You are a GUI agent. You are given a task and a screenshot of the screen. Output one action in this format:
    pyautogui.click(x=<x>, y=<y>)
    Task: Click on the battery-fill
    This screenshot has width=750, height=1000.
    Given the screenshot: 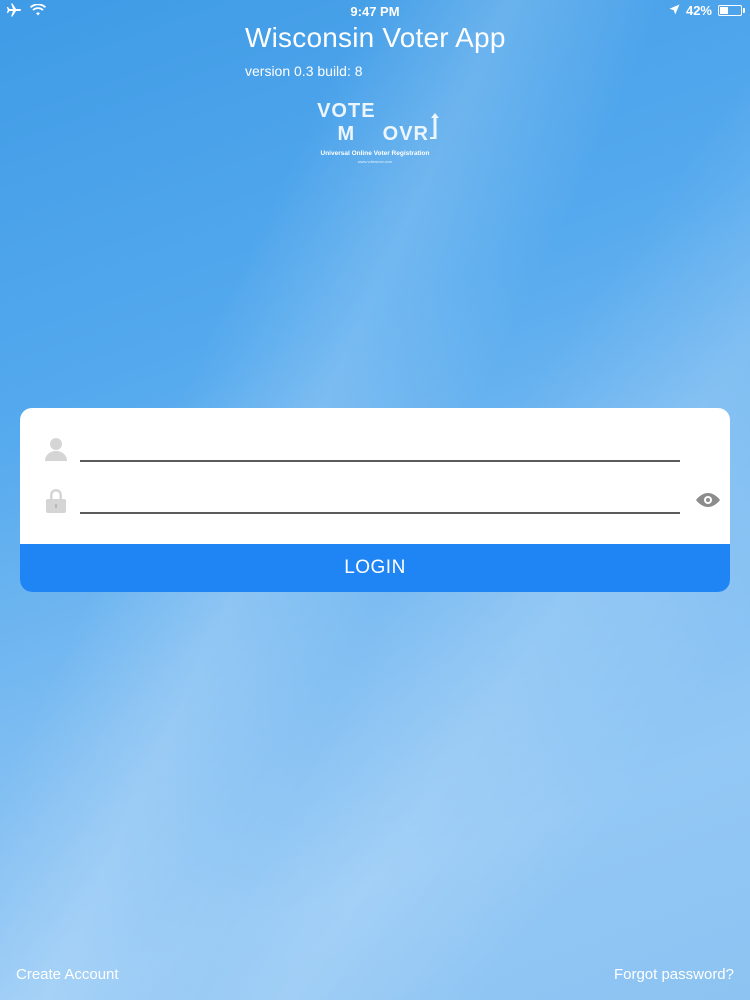 What is the action you would take?
    pyautogui.click(x=724, y=10)
    